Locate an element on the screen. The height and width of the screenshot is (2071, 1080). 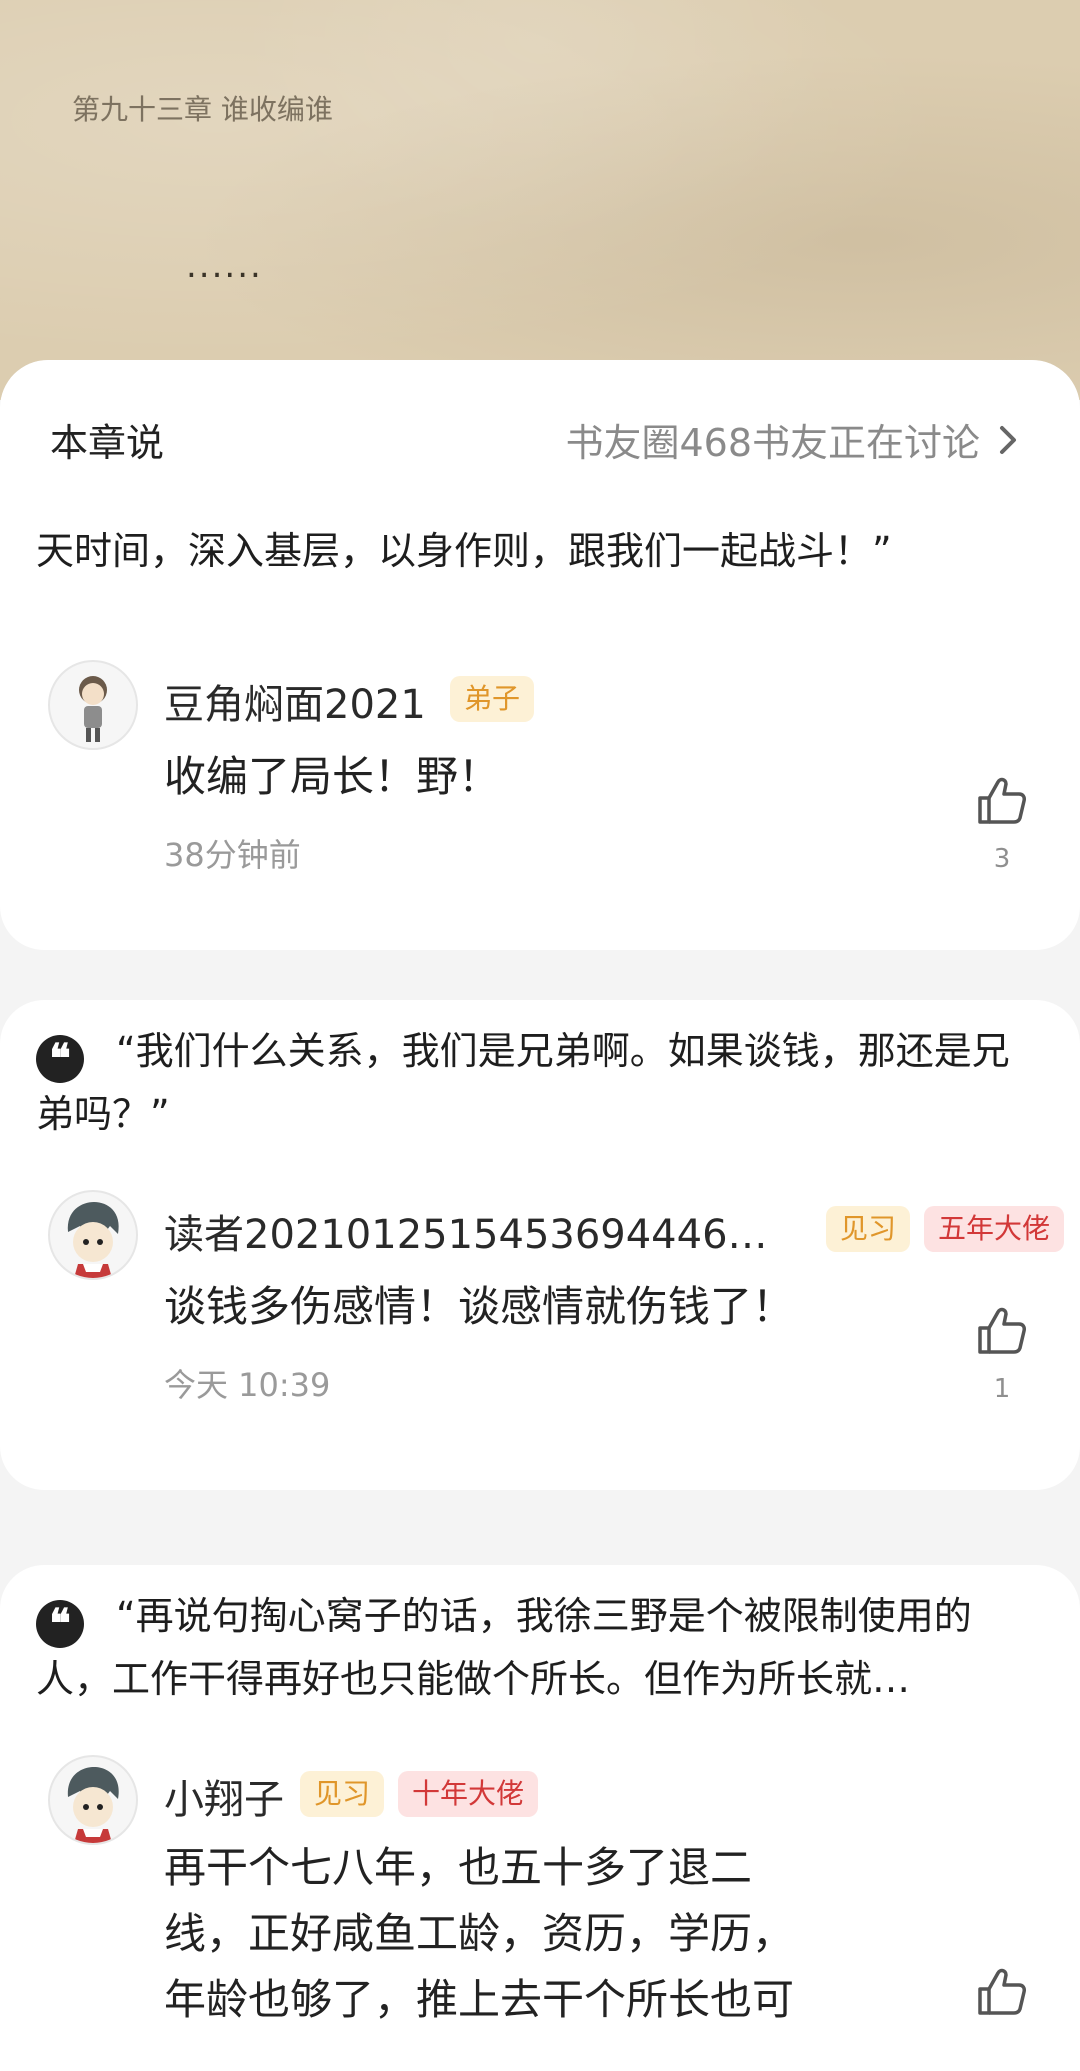
comment-line: 再干个七八年，也五十多了退二 is located at coordinates (458, 1867).